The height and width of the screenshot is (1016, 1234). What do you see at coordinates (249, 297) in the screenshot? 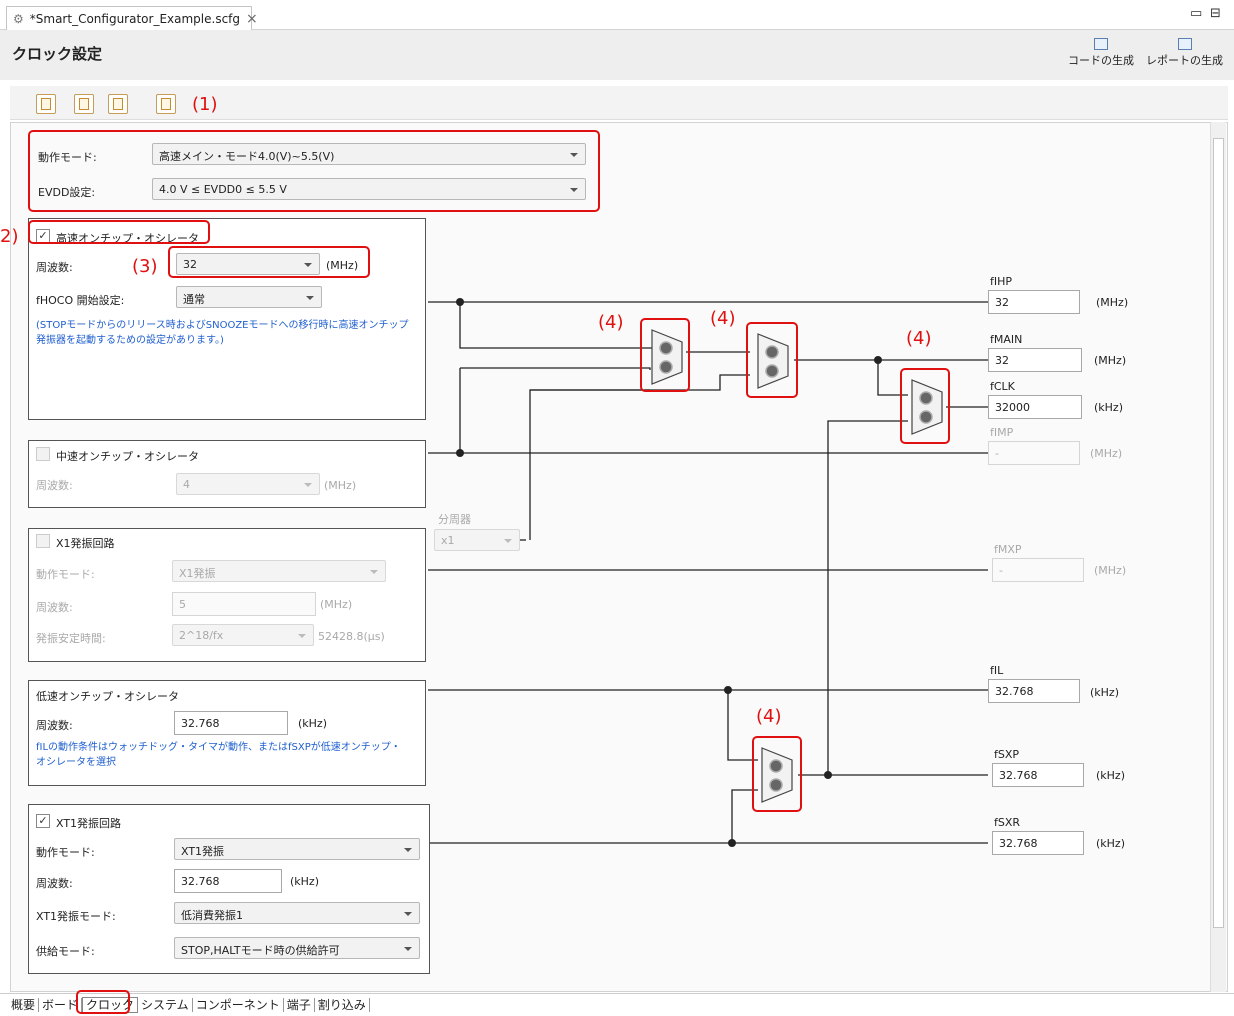
I see `hoco-start-select: 通常` at bounding box center [249, 297].